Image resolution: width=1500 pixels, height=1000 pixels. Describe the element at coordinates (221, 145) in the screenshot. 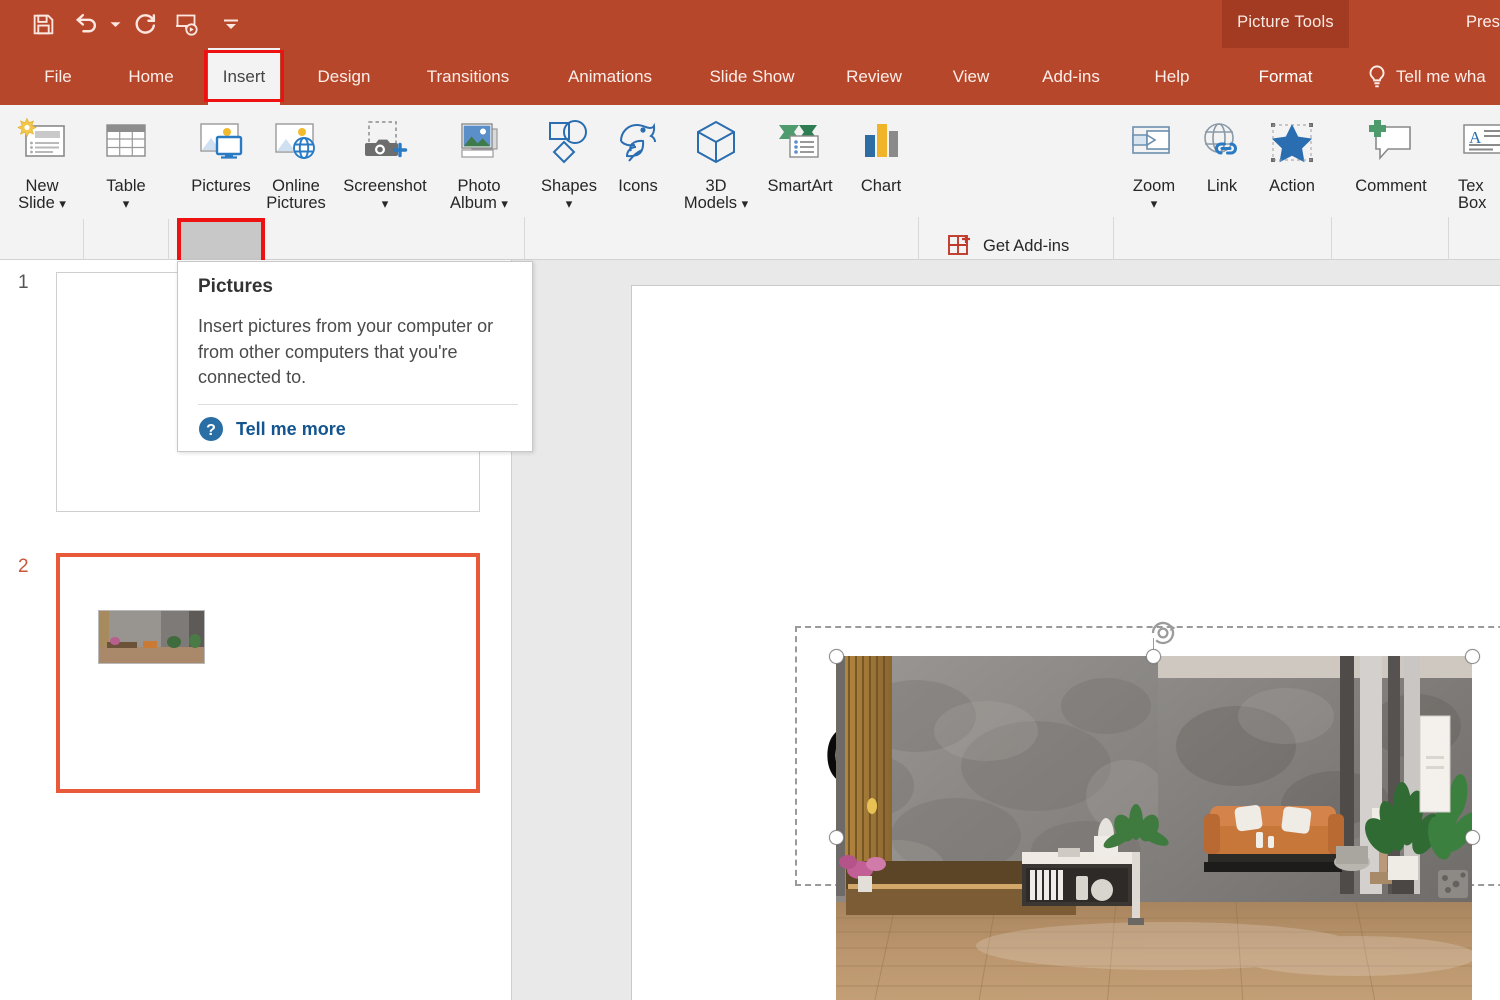

I see `pictures-icon` at that location.